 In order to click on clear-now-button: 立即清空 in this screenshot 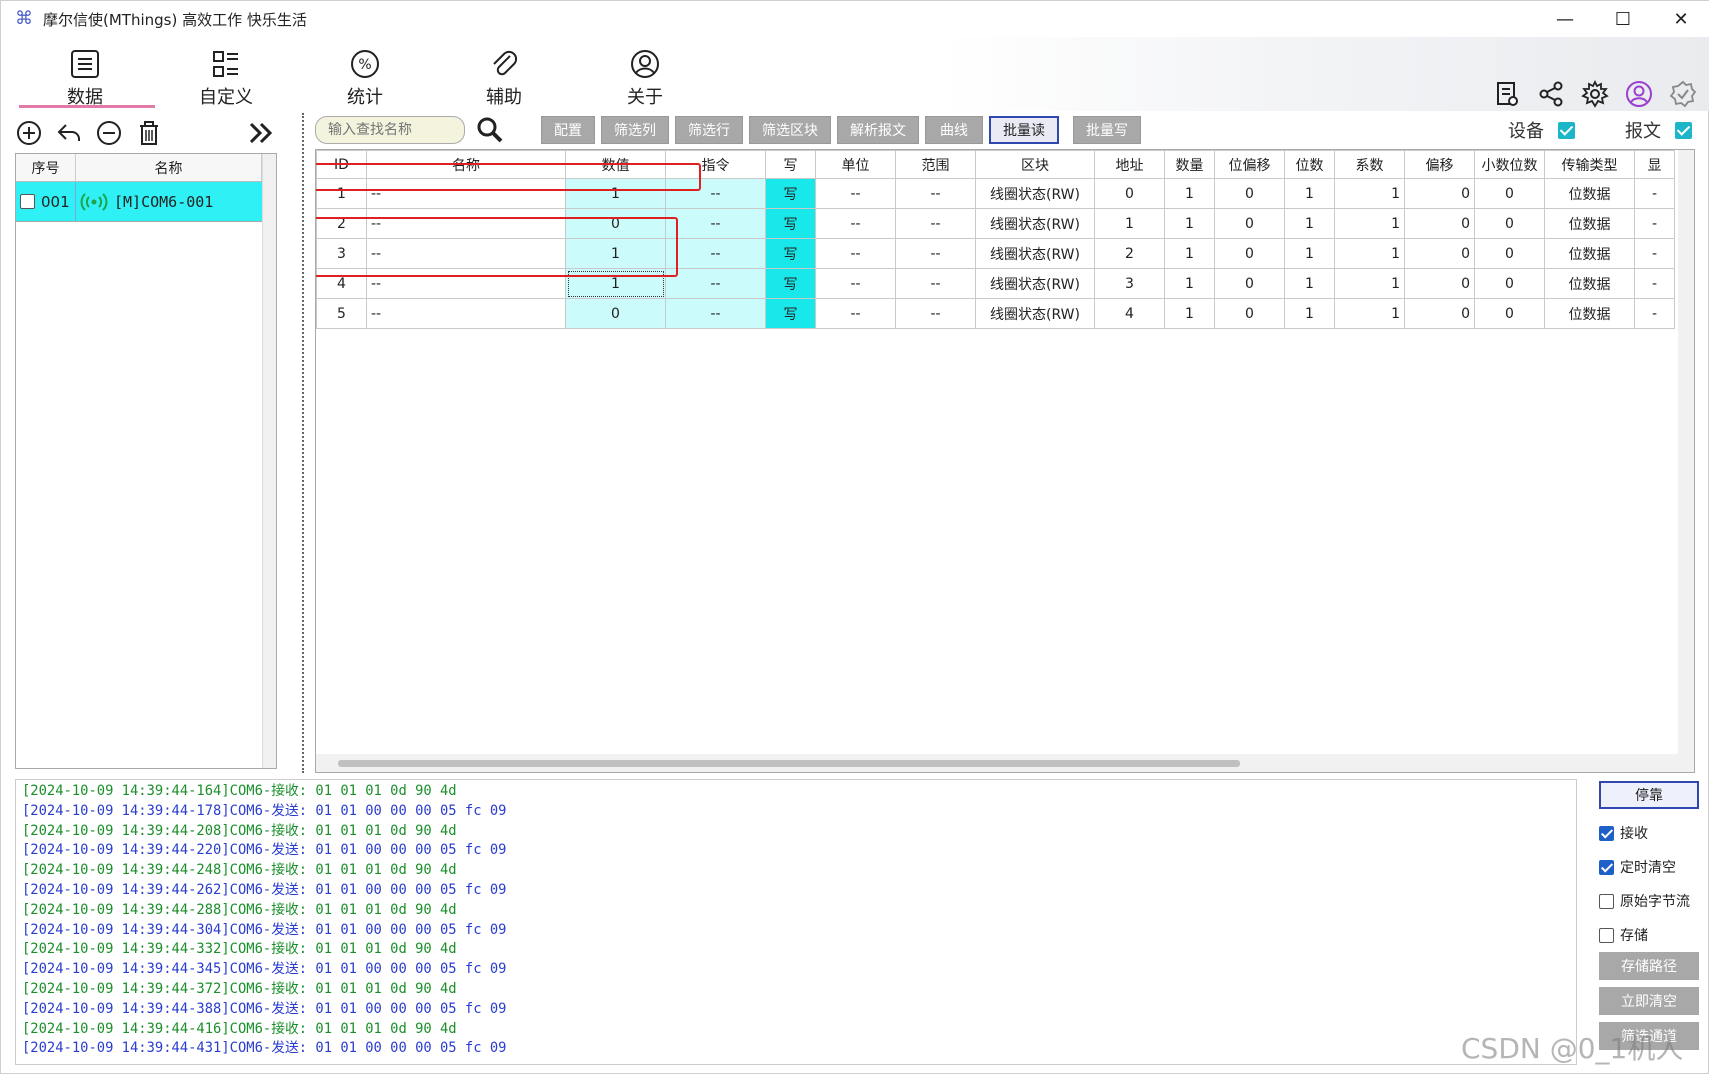, I will do `click(1649, 1001)`.